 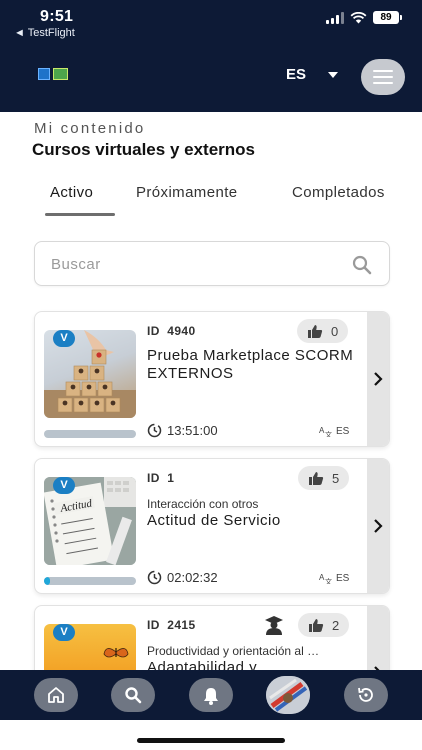 I want to click on like-count: 0, so click(x=335, y=331).